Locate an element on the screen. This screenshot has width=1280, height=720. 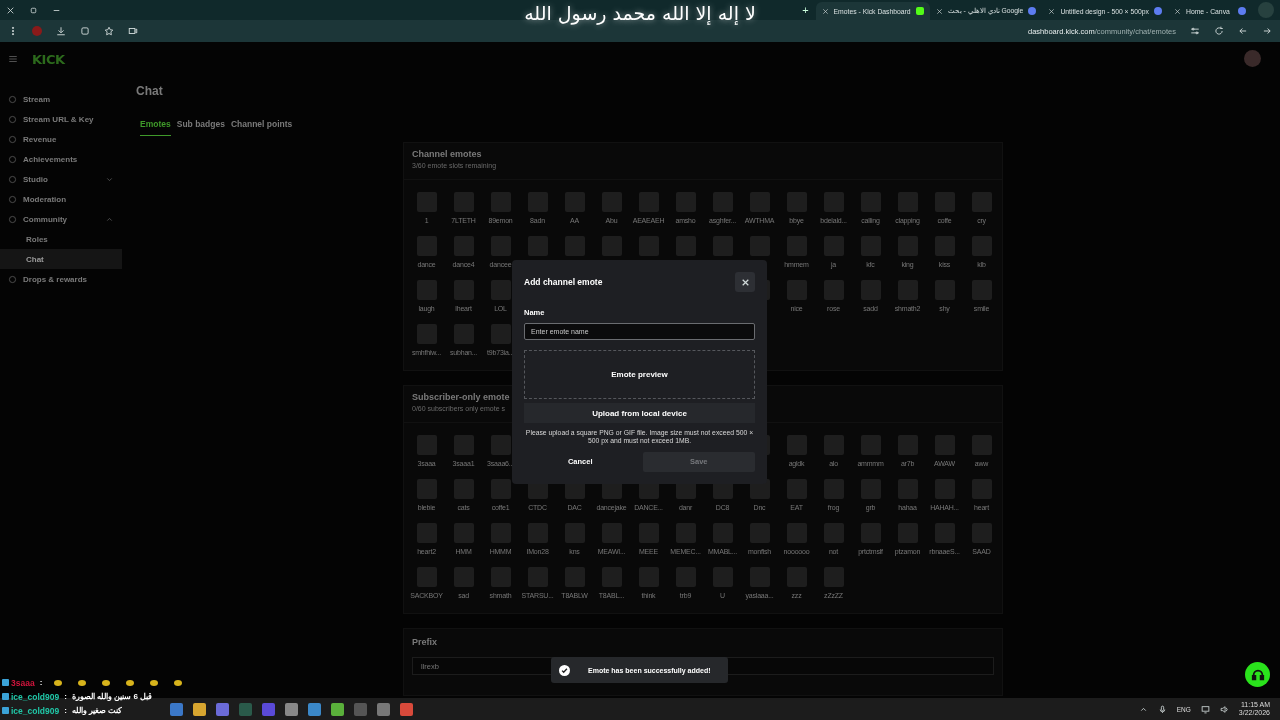
restore-icon is located at coordinates (33, 10).